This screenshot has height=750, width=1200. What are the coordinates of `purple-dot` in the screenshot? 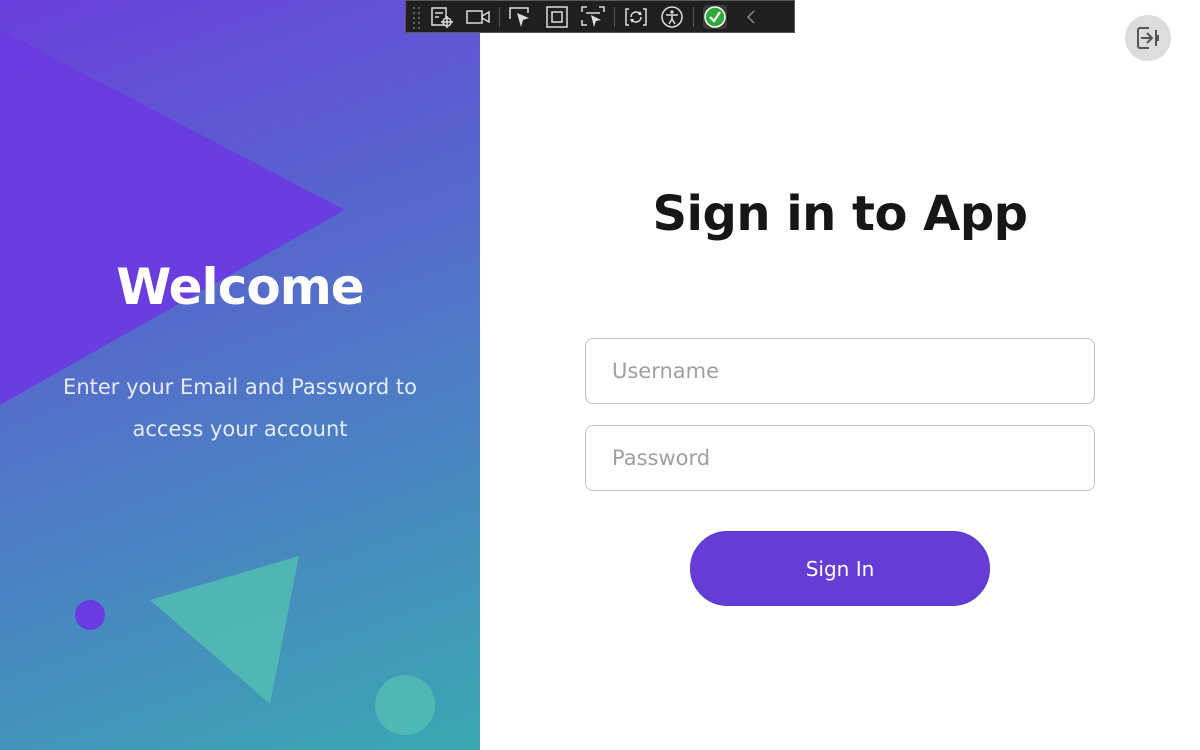 It's located at (90, 615).